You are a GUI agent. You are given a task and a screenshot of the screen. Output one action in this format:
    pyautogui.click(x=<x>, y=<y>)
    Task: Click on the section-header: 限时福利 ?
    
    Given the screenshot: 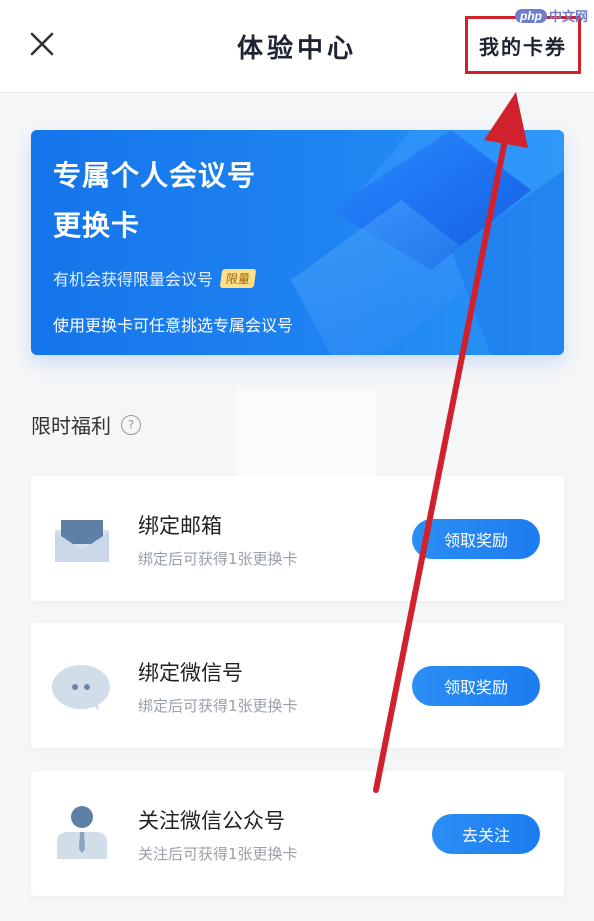 What is the action you would take?
    pyautogui.click(x=86, y=424)
    